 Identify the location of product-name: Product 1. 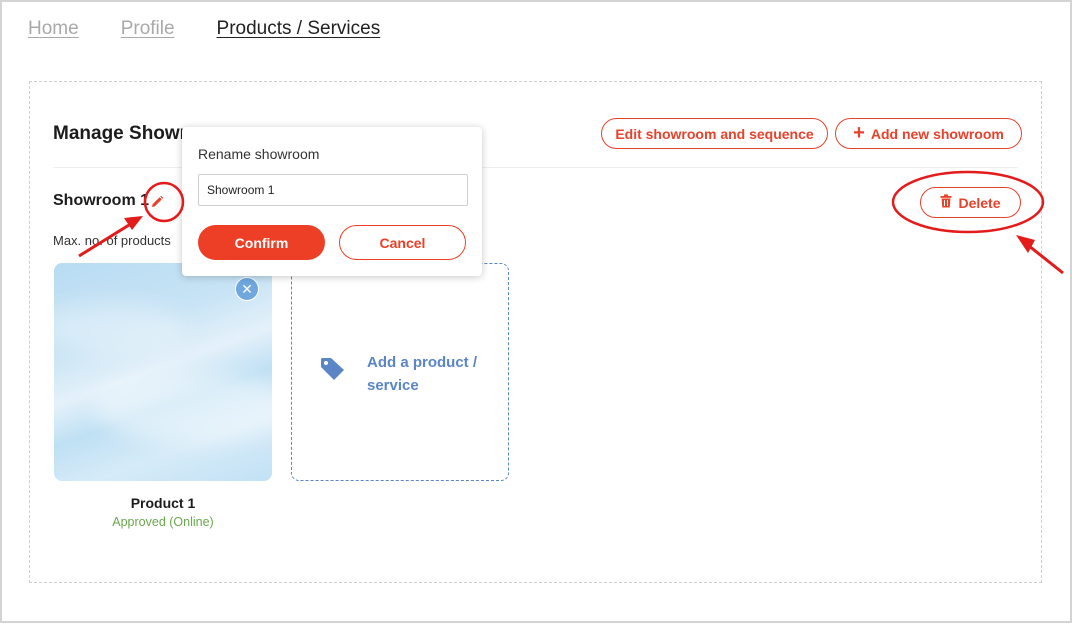
(163, 503).